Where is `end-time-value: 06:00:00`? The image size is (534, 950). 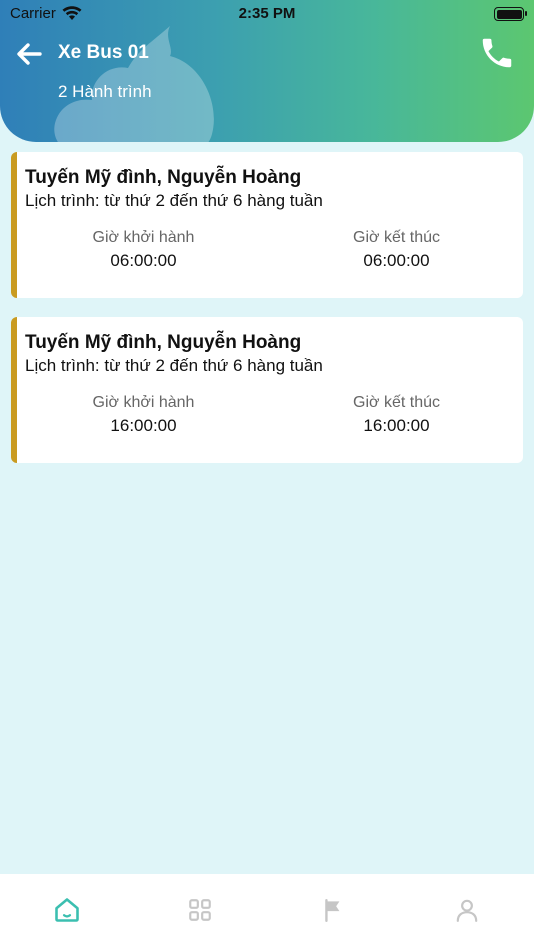
end-time-value: 06:00:00 is located at coordinates (396, 260).